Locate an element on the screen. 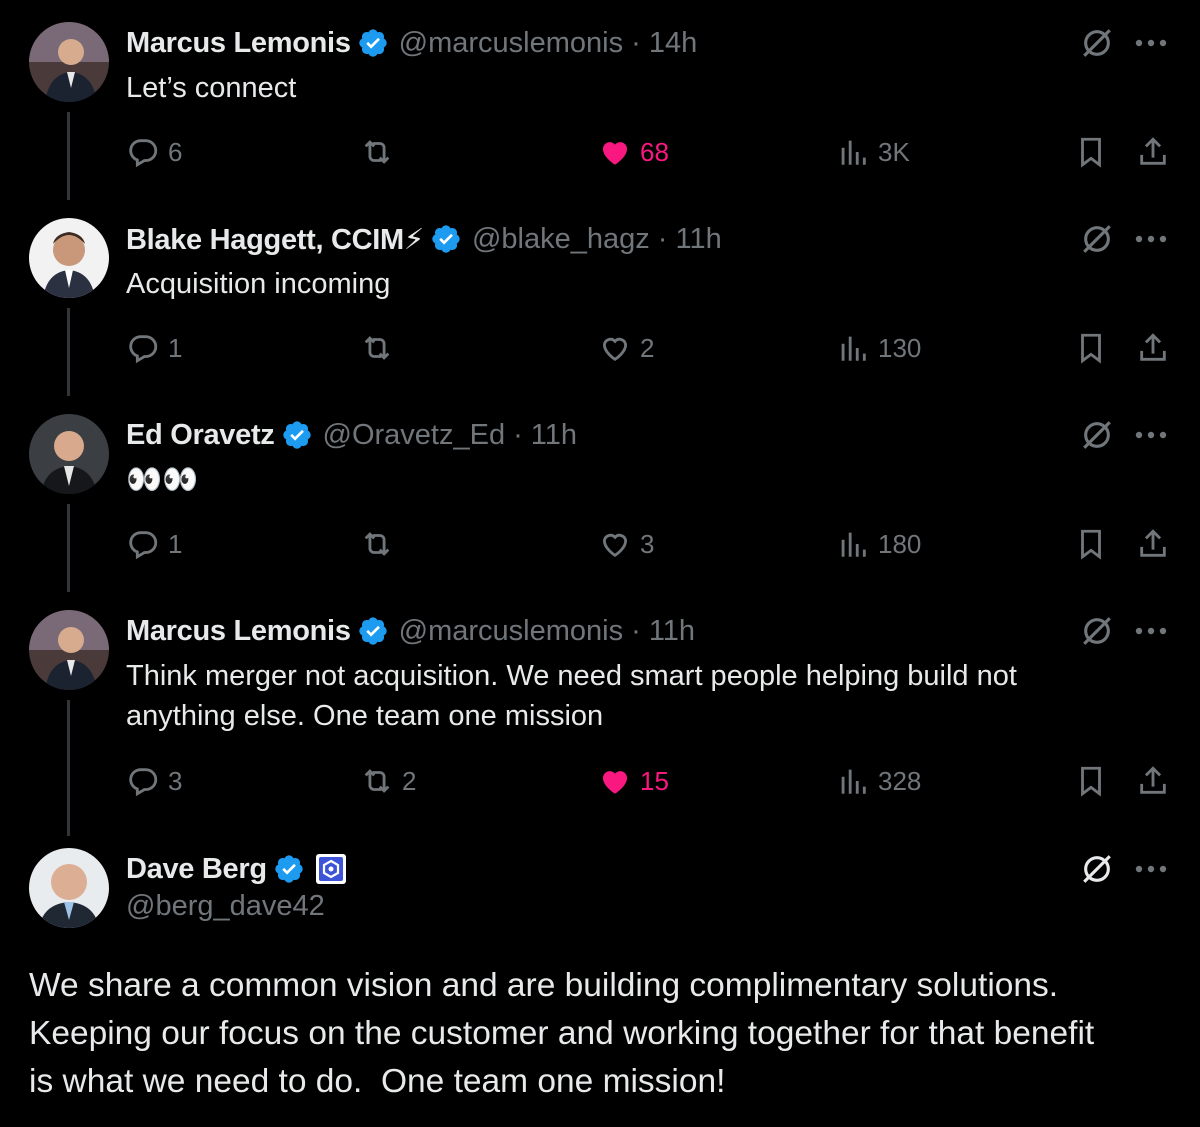 This screenshot has width=1200, height=1127. affiliate-badge-icon is located at coordinates (331, 869).